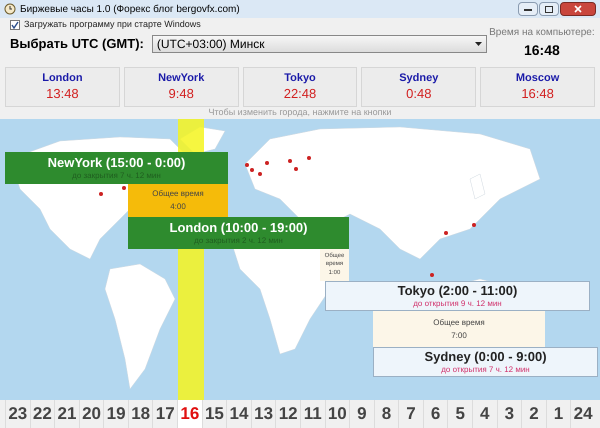 The height and width of the screenshot is (428, 600). I want to click on hint-text: Чтобы изменить города, нажмите на кнопки, so click(300, 112).